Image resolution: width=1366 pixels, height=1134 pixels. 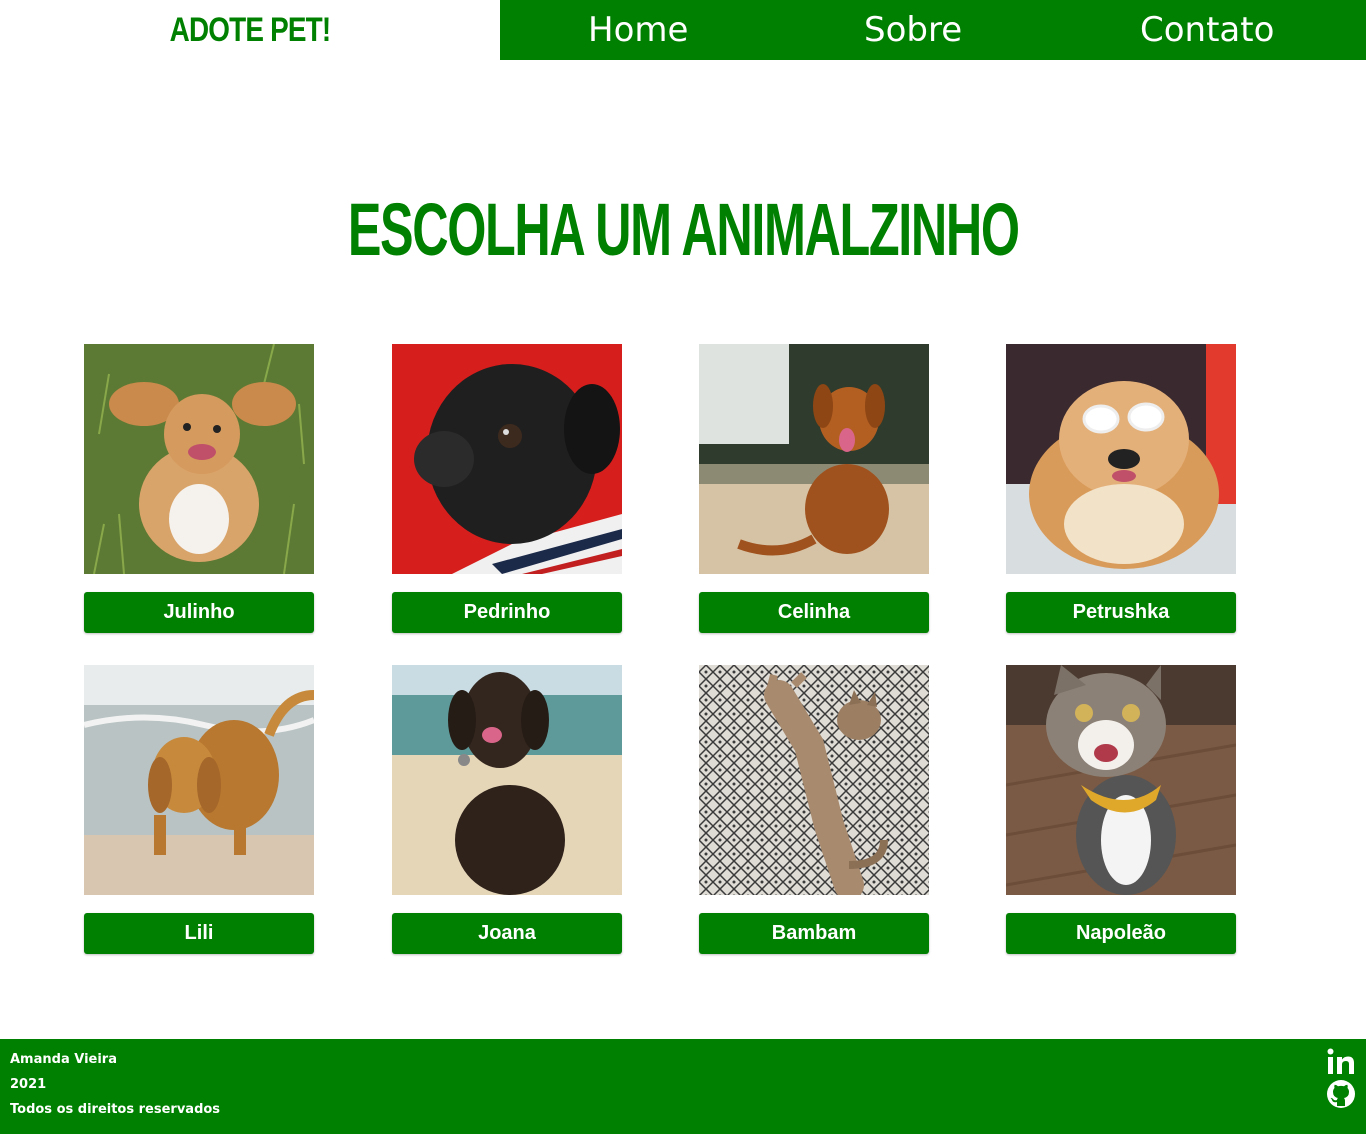 What do you see at coordinates (814, 933) in the screenshot?
I see `pet-button-bambam: Bambam` at bounding box center [814, 933].